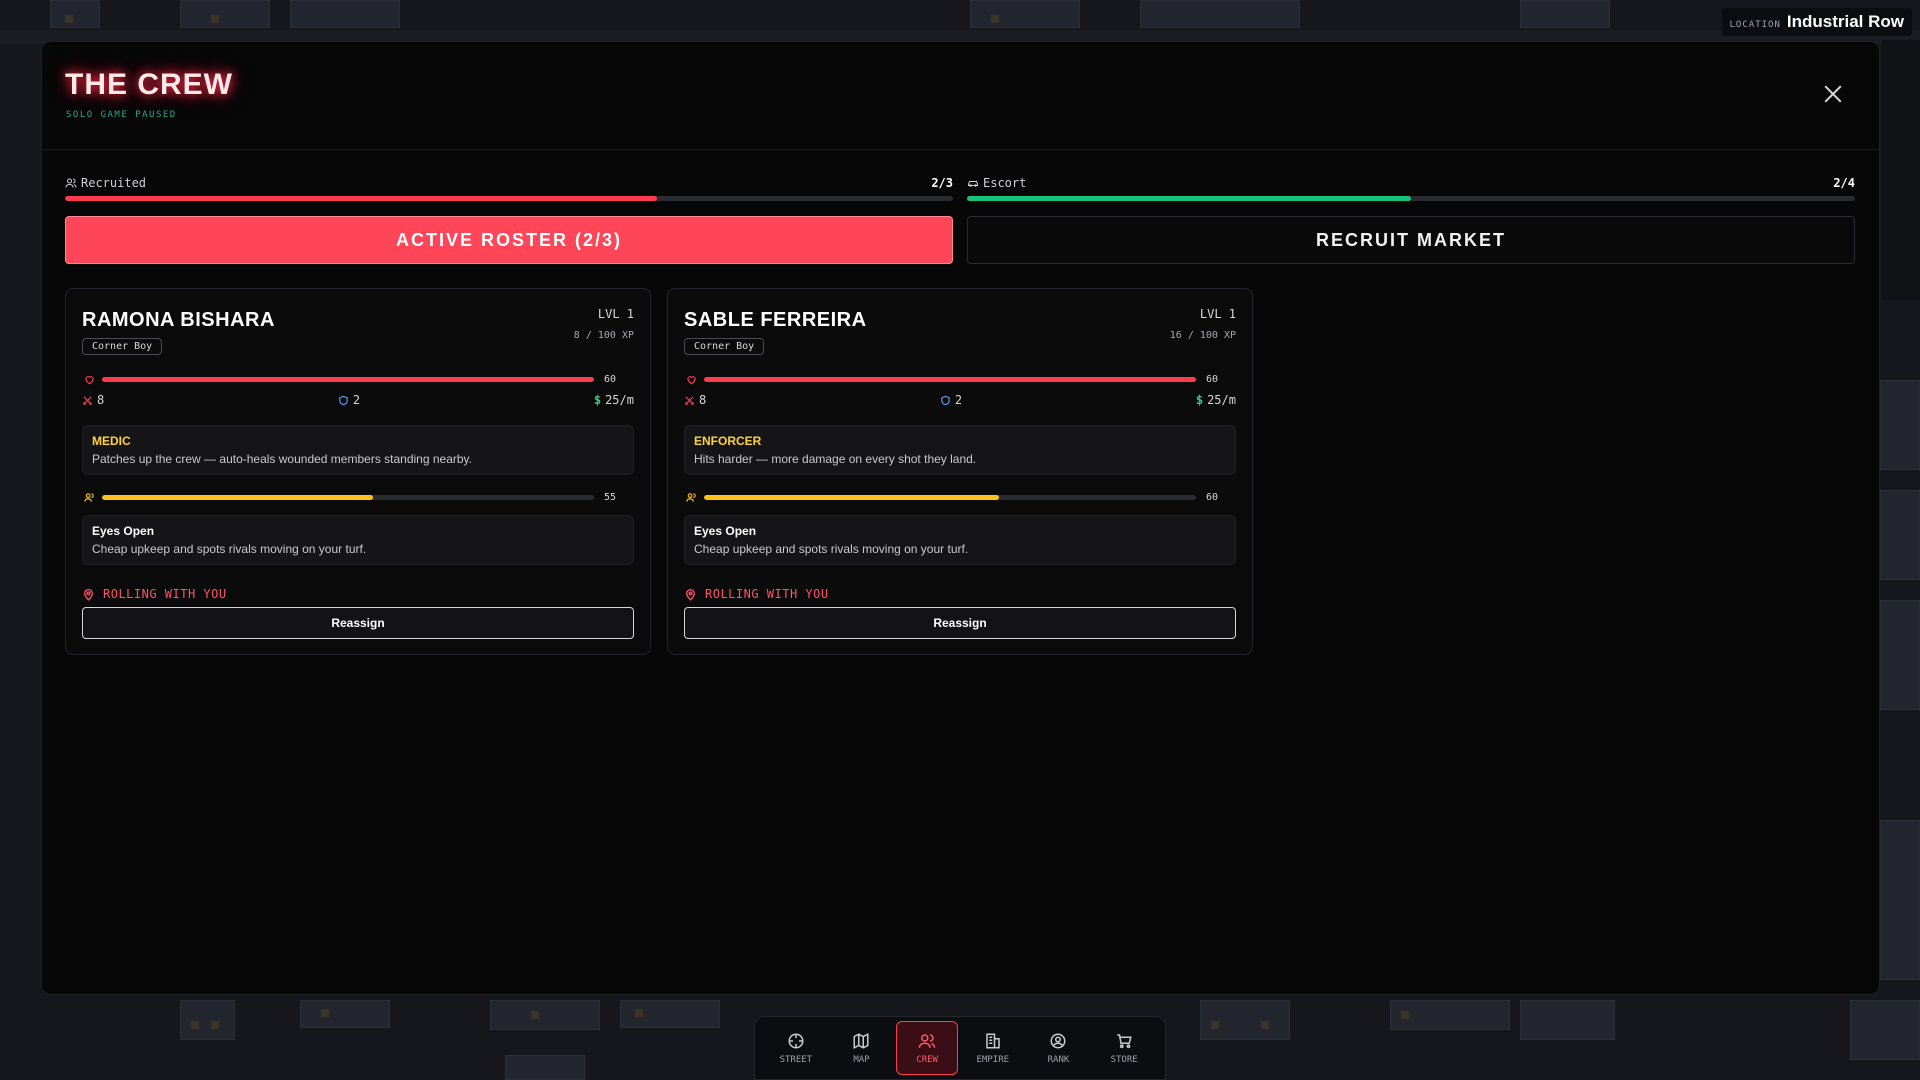  I want to click on member-name: SABLE FERREIRA, so click(775, 320).